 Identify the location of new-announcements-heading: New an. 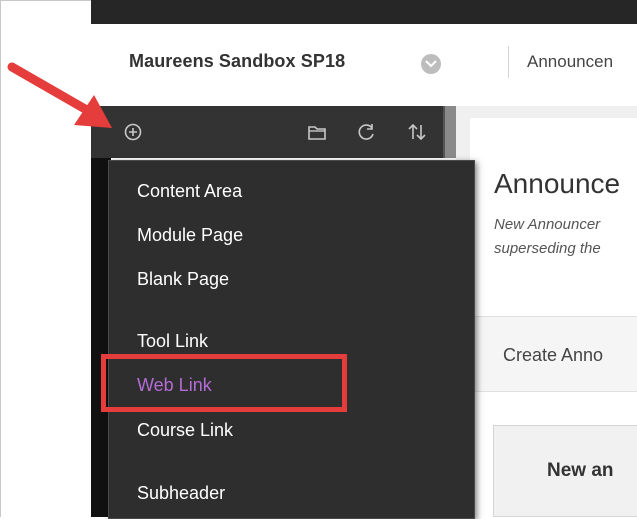
(580, 470).